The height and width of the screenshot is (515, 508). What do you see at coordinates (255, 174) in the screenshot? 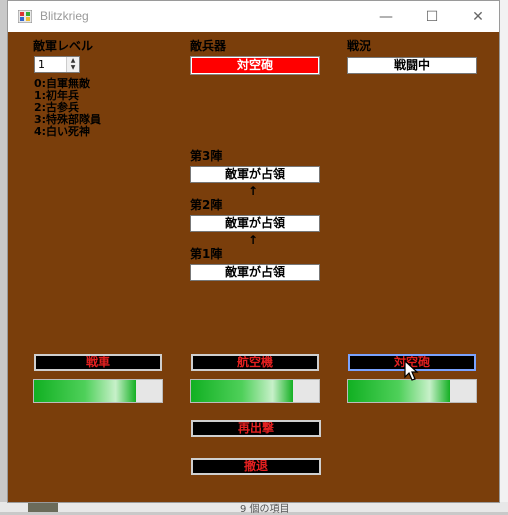
I see `front-3-status: 敵軍が占領` at bounding box center [255, 174].